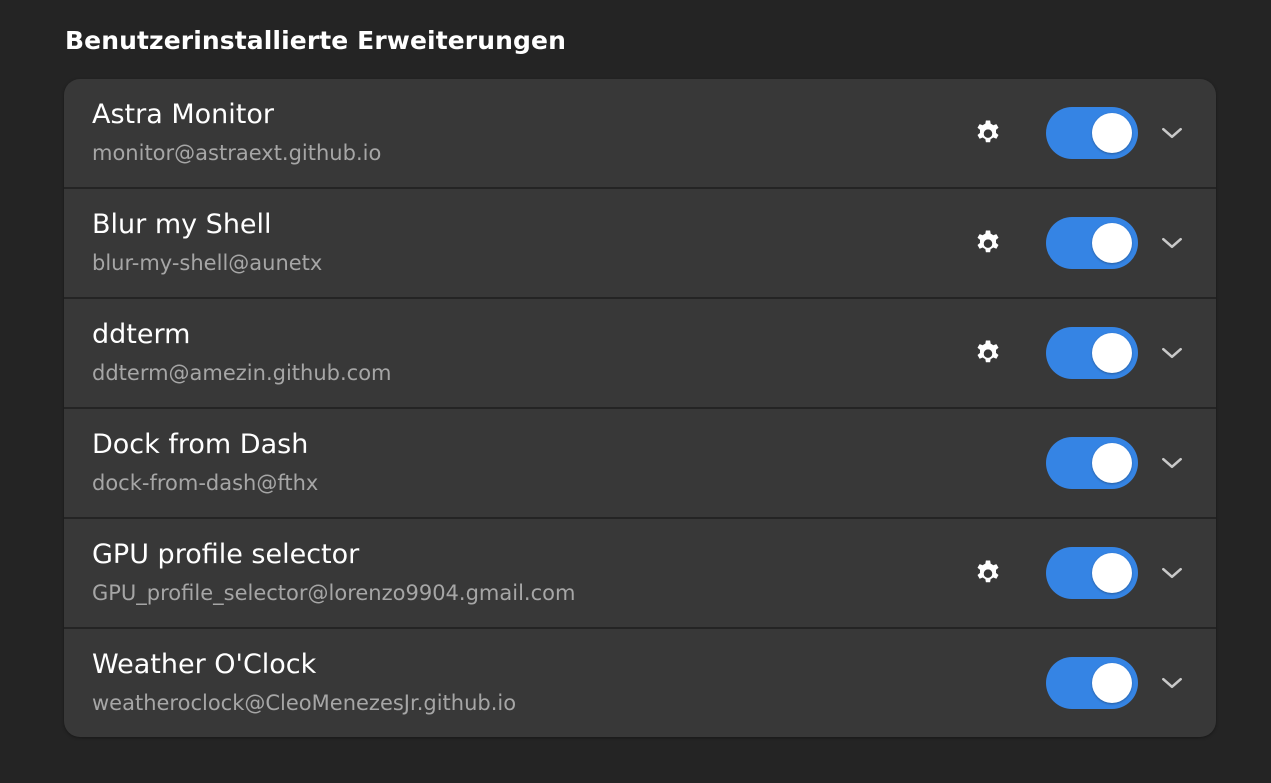 Image resolution: width=1271 pixels, height=783 pixels. What do you see at coordinates (640, 354) in the screenshot?
I see `extension-row: ddterm ddterm@amezin.github.com` at bounding box center [640, 354].